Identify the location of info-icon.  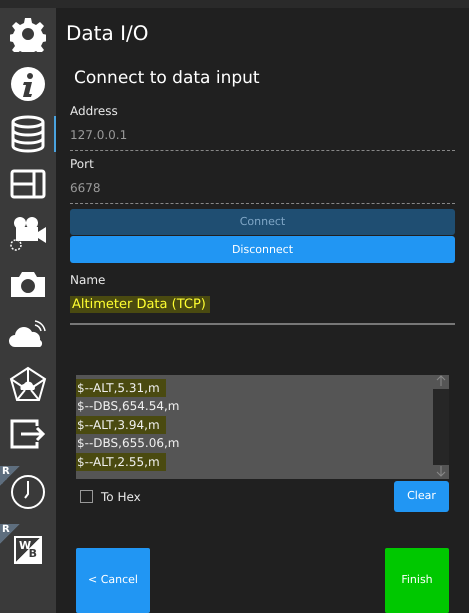
(28, 84).